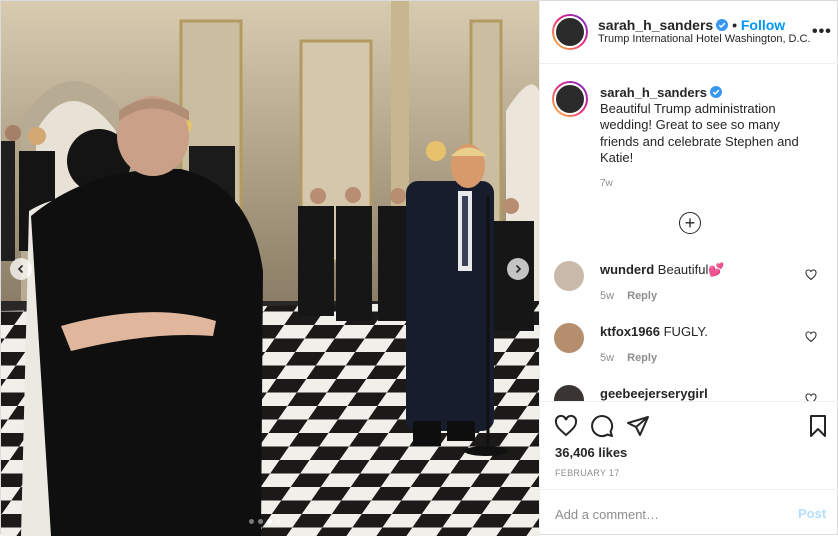 The image size is (838, 536). What do you see at coordinates (655, 25) in the screenshot?
I see `header-username: sarah_h_sanders` at bounding box center [655, 25].